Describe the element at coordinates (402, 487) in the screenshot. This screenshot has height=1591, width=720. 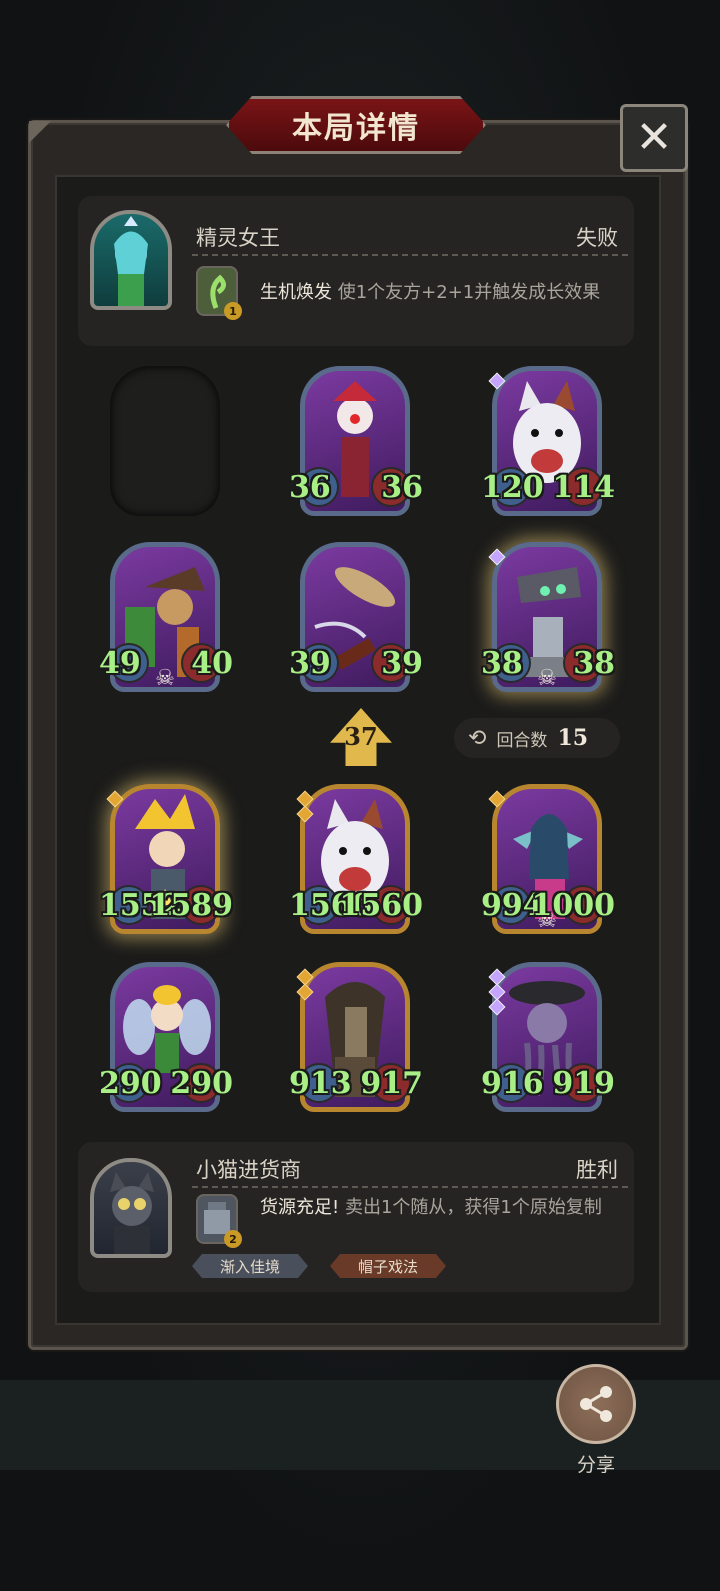
I see `health-value: 36` at that location.